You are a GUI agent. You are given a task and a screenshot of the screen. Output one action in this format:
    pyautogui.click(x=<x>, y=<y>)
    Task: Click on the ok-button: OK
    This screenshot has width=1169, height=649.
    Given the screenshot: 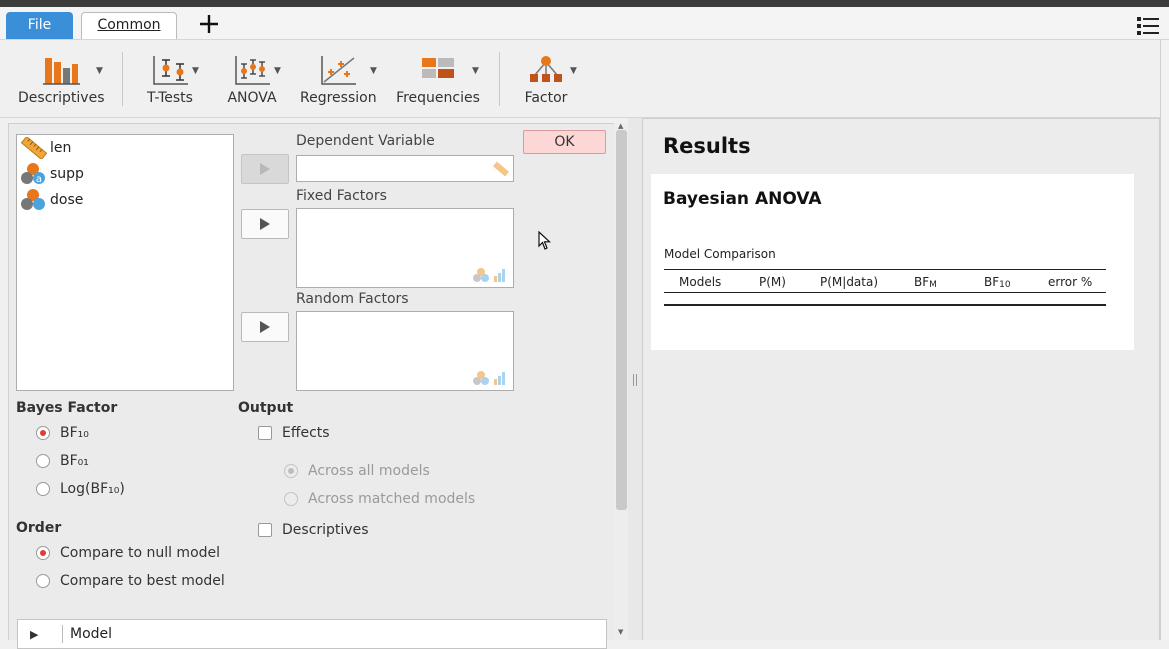 What is the action you would take?
    pyautogui.click(x=564, y=142)
    